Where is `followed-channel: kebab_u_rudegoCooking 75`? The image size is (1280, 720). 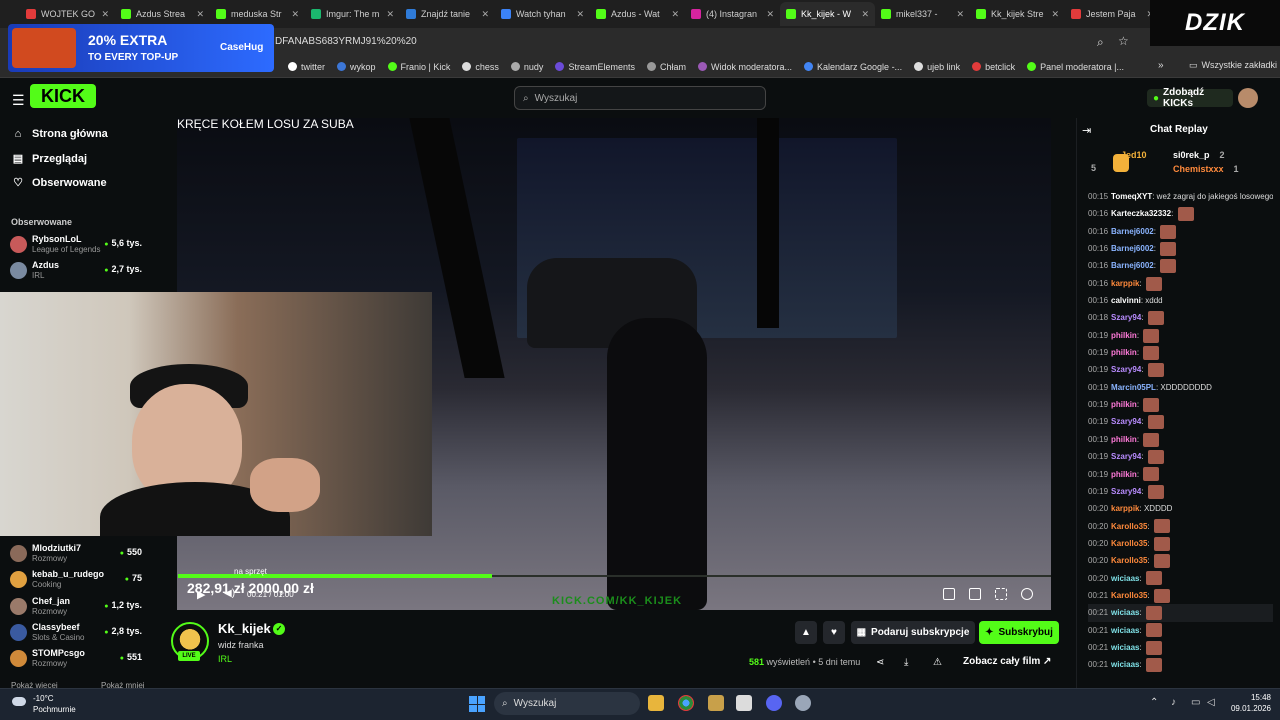 followed-channel: kebab_u_rudegoCooking 75 is located at coordinates (79, 580).